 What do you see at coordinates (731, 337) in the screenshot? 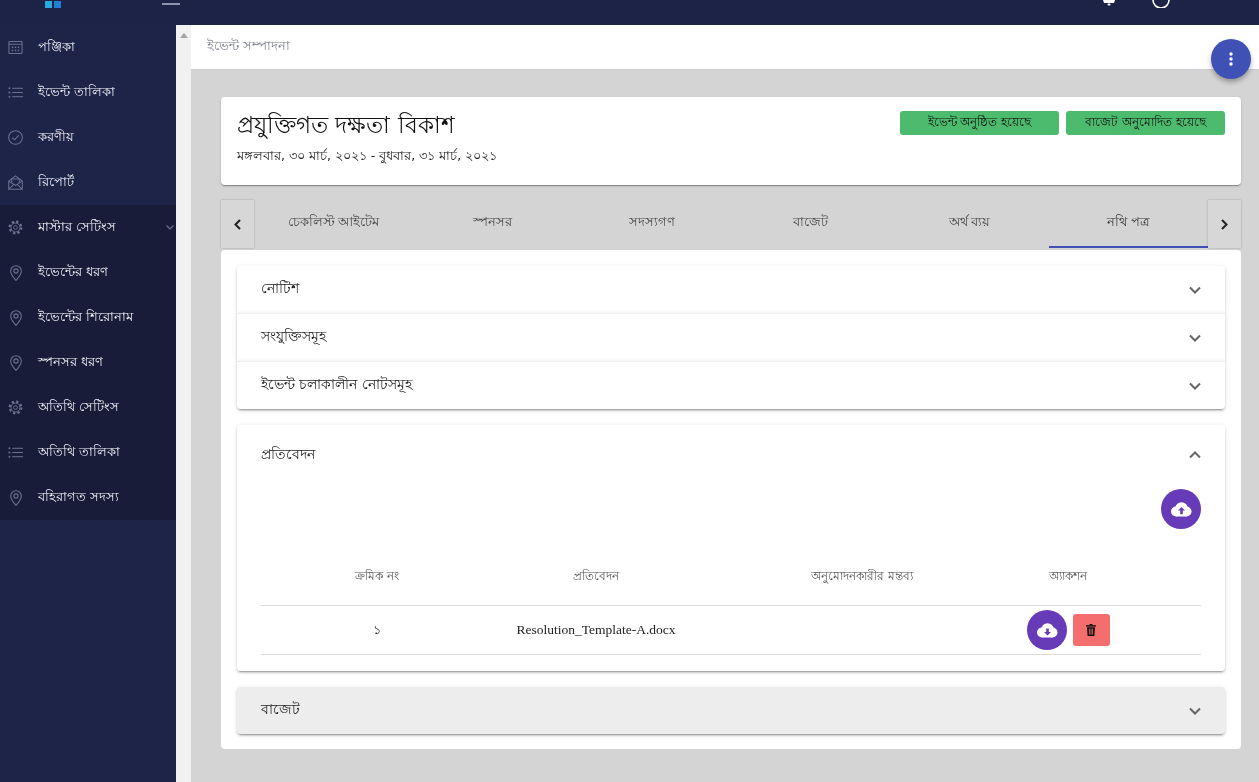
I see `panel-header: সংযুক্তিসমূহ` at bounding box center [731, 337].